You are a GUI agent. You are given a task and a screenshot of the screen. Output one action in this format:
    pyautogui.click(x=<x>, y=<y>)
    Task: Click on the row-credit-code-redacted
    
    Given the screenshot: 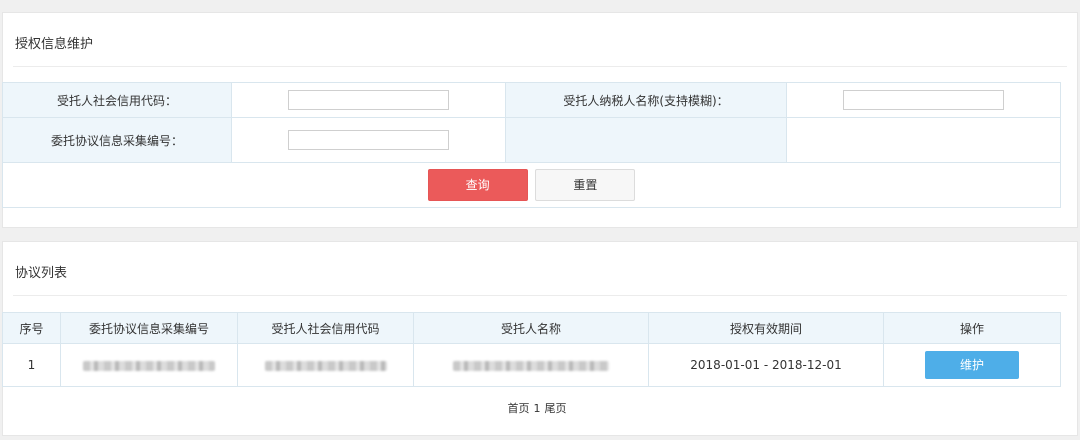 What is the action you would take?
    pyautogui.click(x=325, y=365)
    